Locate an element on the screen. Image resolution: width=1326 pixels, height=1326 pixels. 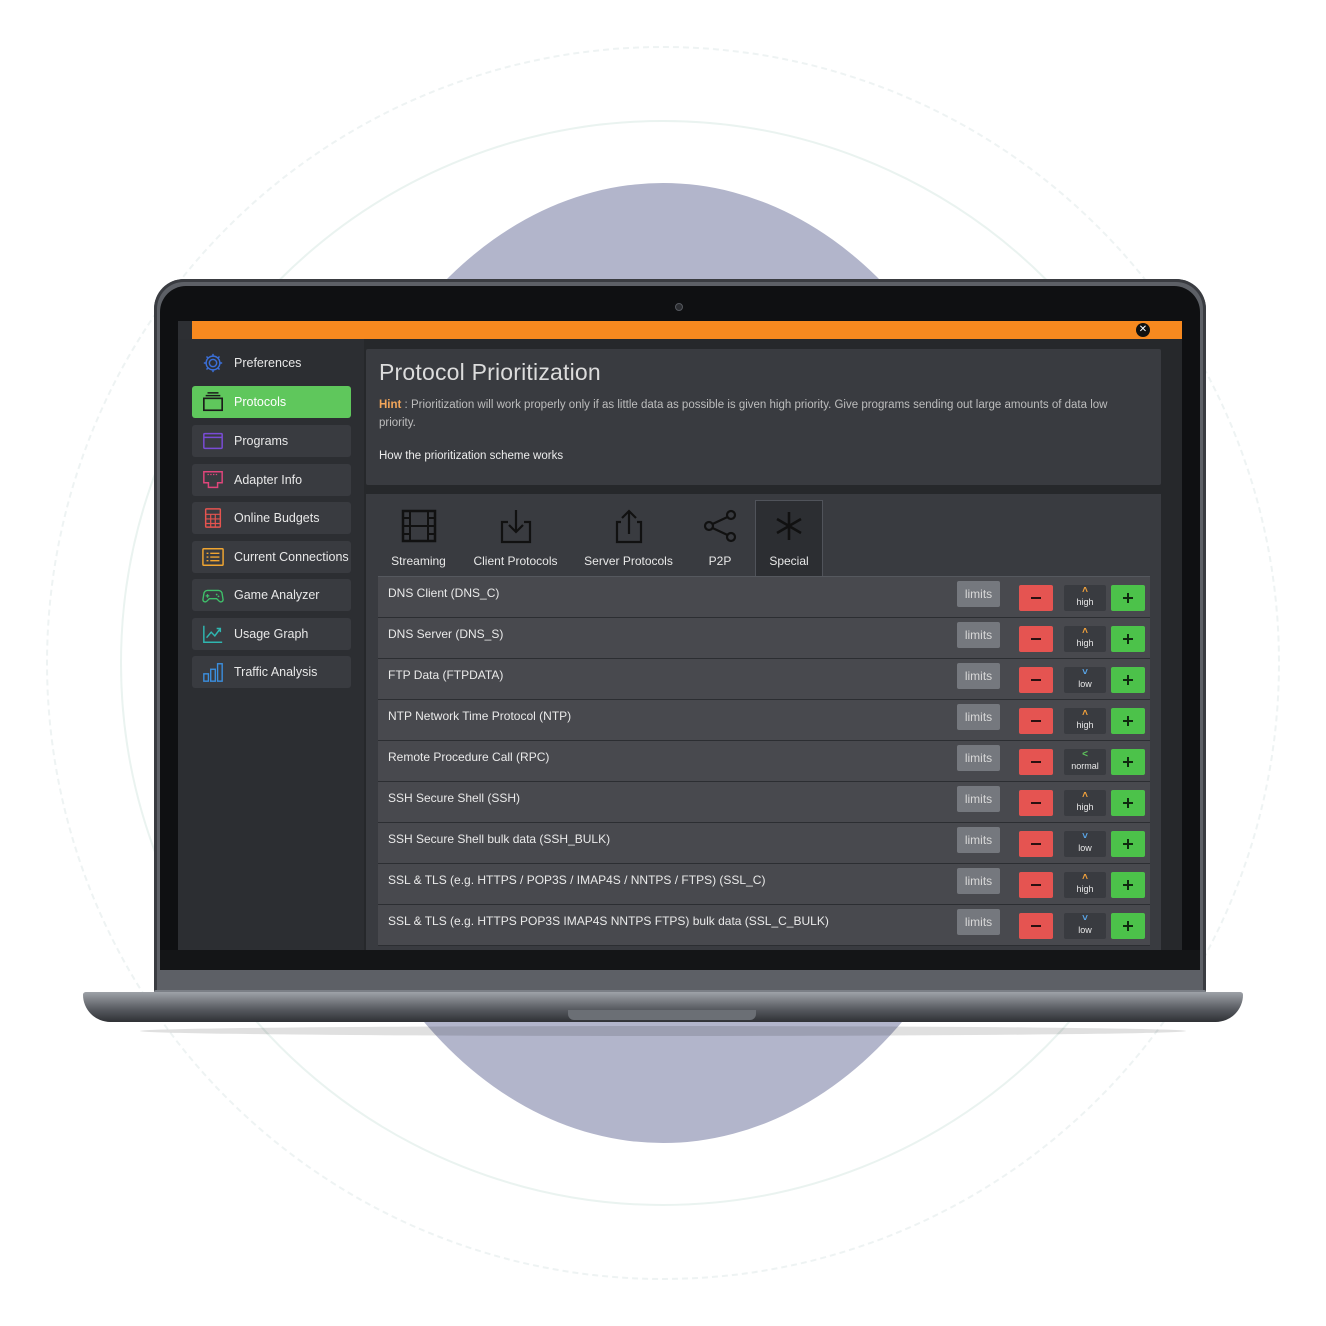
sidebar-item-current-connections: Current Connections is located at coordinates (271, 557).